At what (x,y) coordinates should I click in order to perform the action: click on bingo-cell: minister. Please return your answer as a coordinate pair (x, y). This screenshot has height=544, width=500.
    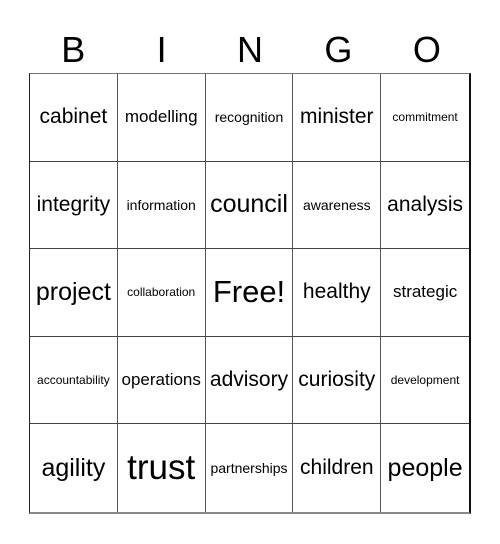
    Looking at the image, I should click on (337, 118).